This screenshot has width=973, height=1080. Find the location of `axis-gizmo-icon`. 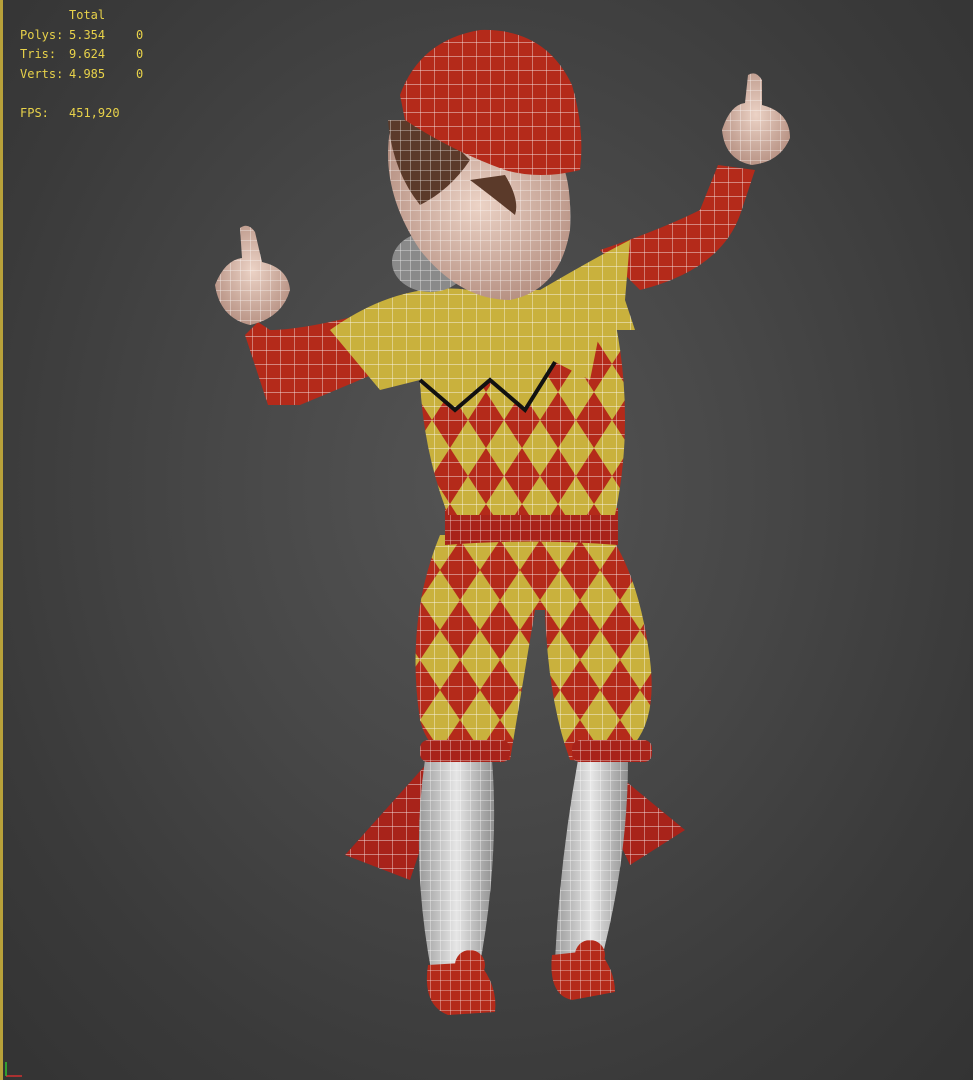

axis-gizmo-icon is located at coordinates (13, 1069).